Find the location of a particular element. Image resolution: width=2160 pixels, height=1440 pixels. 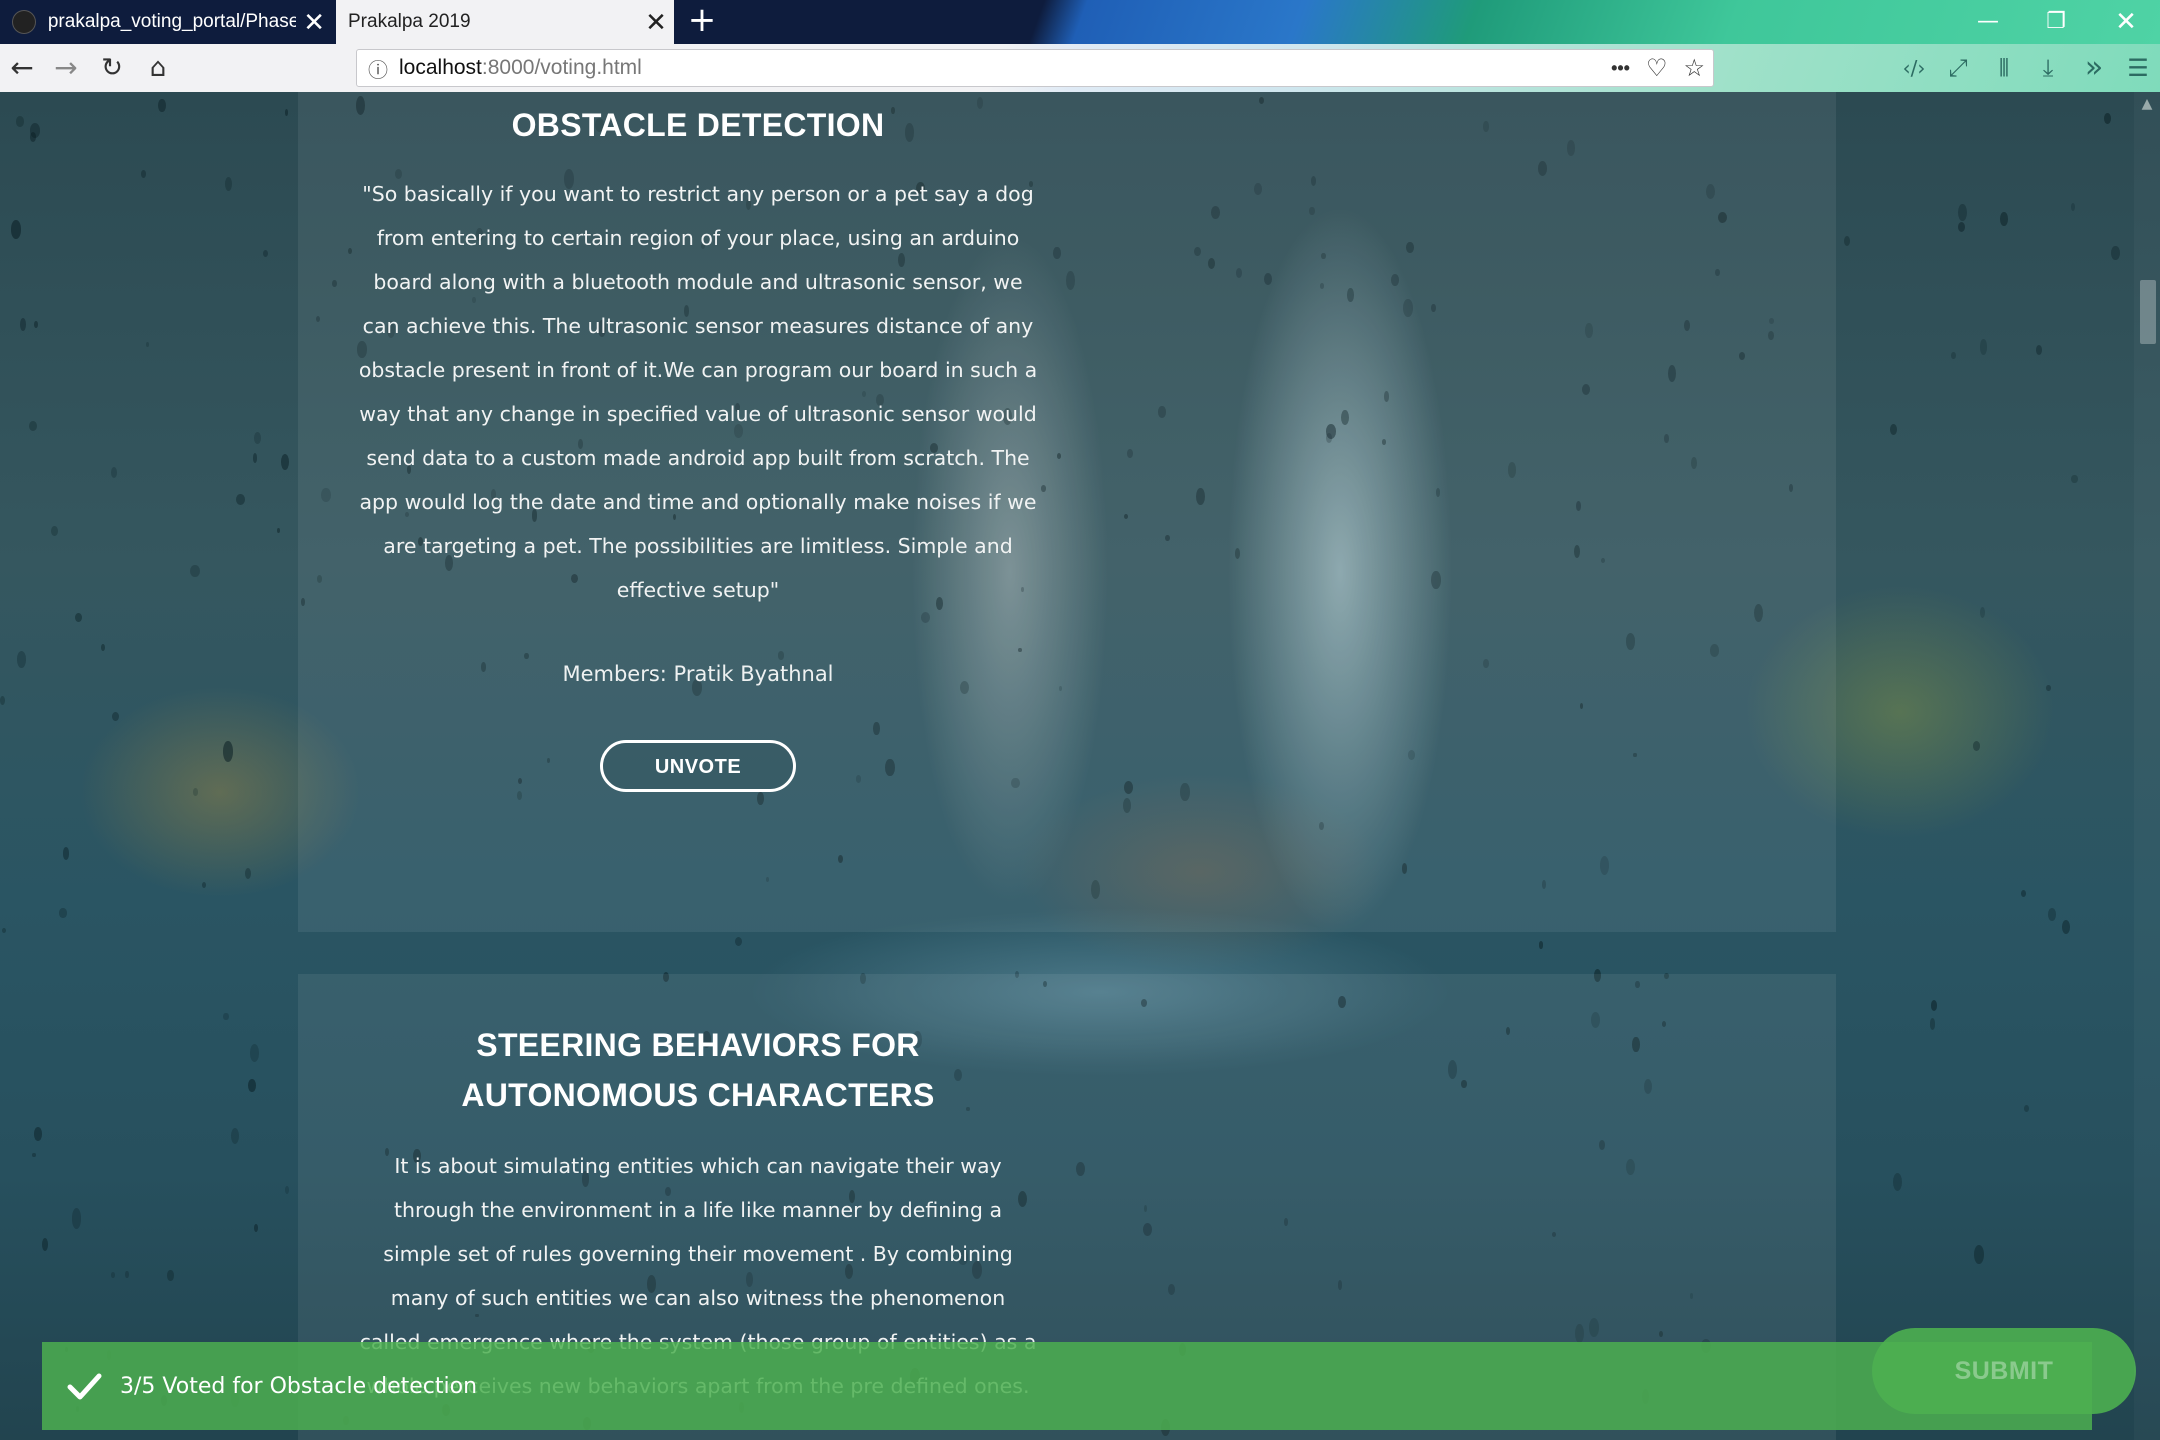

info-icon: ⓘ is located at coordinates (378, 68).